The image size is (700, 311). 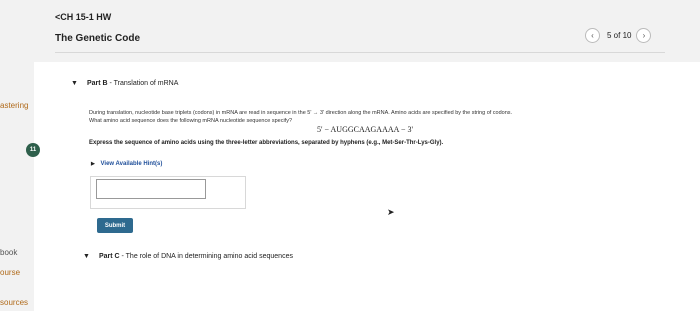 I want to click on pager-count: 5 of 10, so click(x=619, y=35).